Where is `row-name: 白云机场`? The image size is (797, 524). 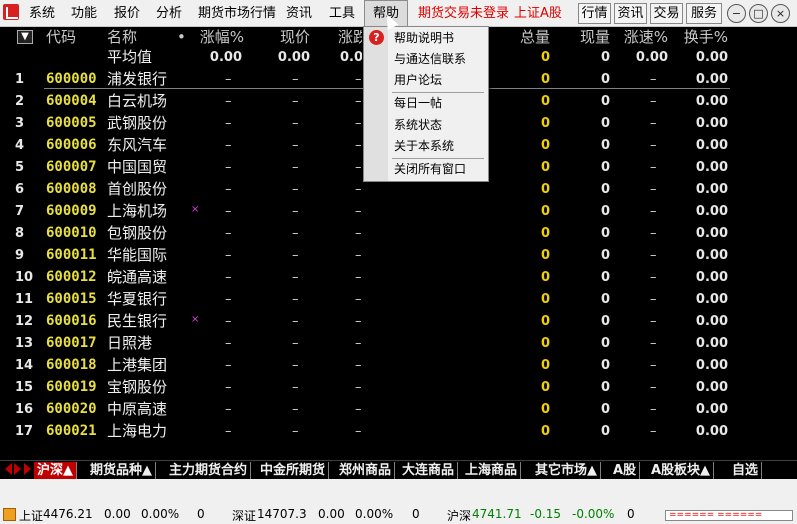 row-name: 白云机场 is located at coordinates (137, 101).